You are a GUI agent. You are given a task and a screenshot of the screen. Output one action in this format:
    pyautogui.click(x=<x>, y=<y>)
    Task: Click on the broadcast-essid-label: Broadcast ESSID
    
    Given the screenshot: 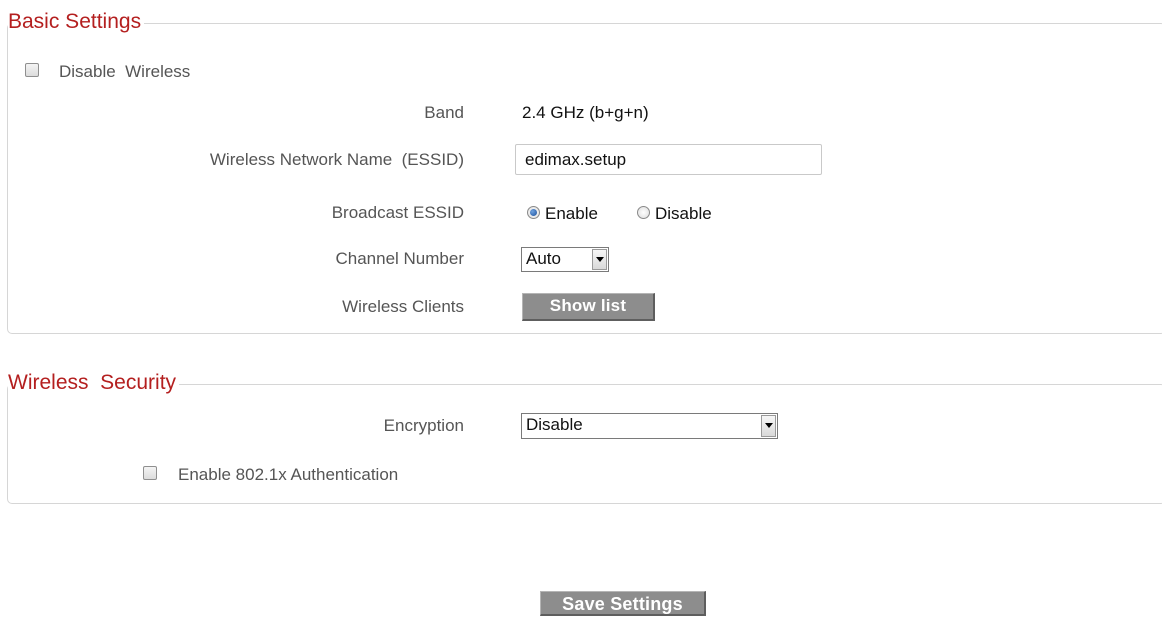 What is the action you would take?
    pyautogui.click(x=397, y=212)
    